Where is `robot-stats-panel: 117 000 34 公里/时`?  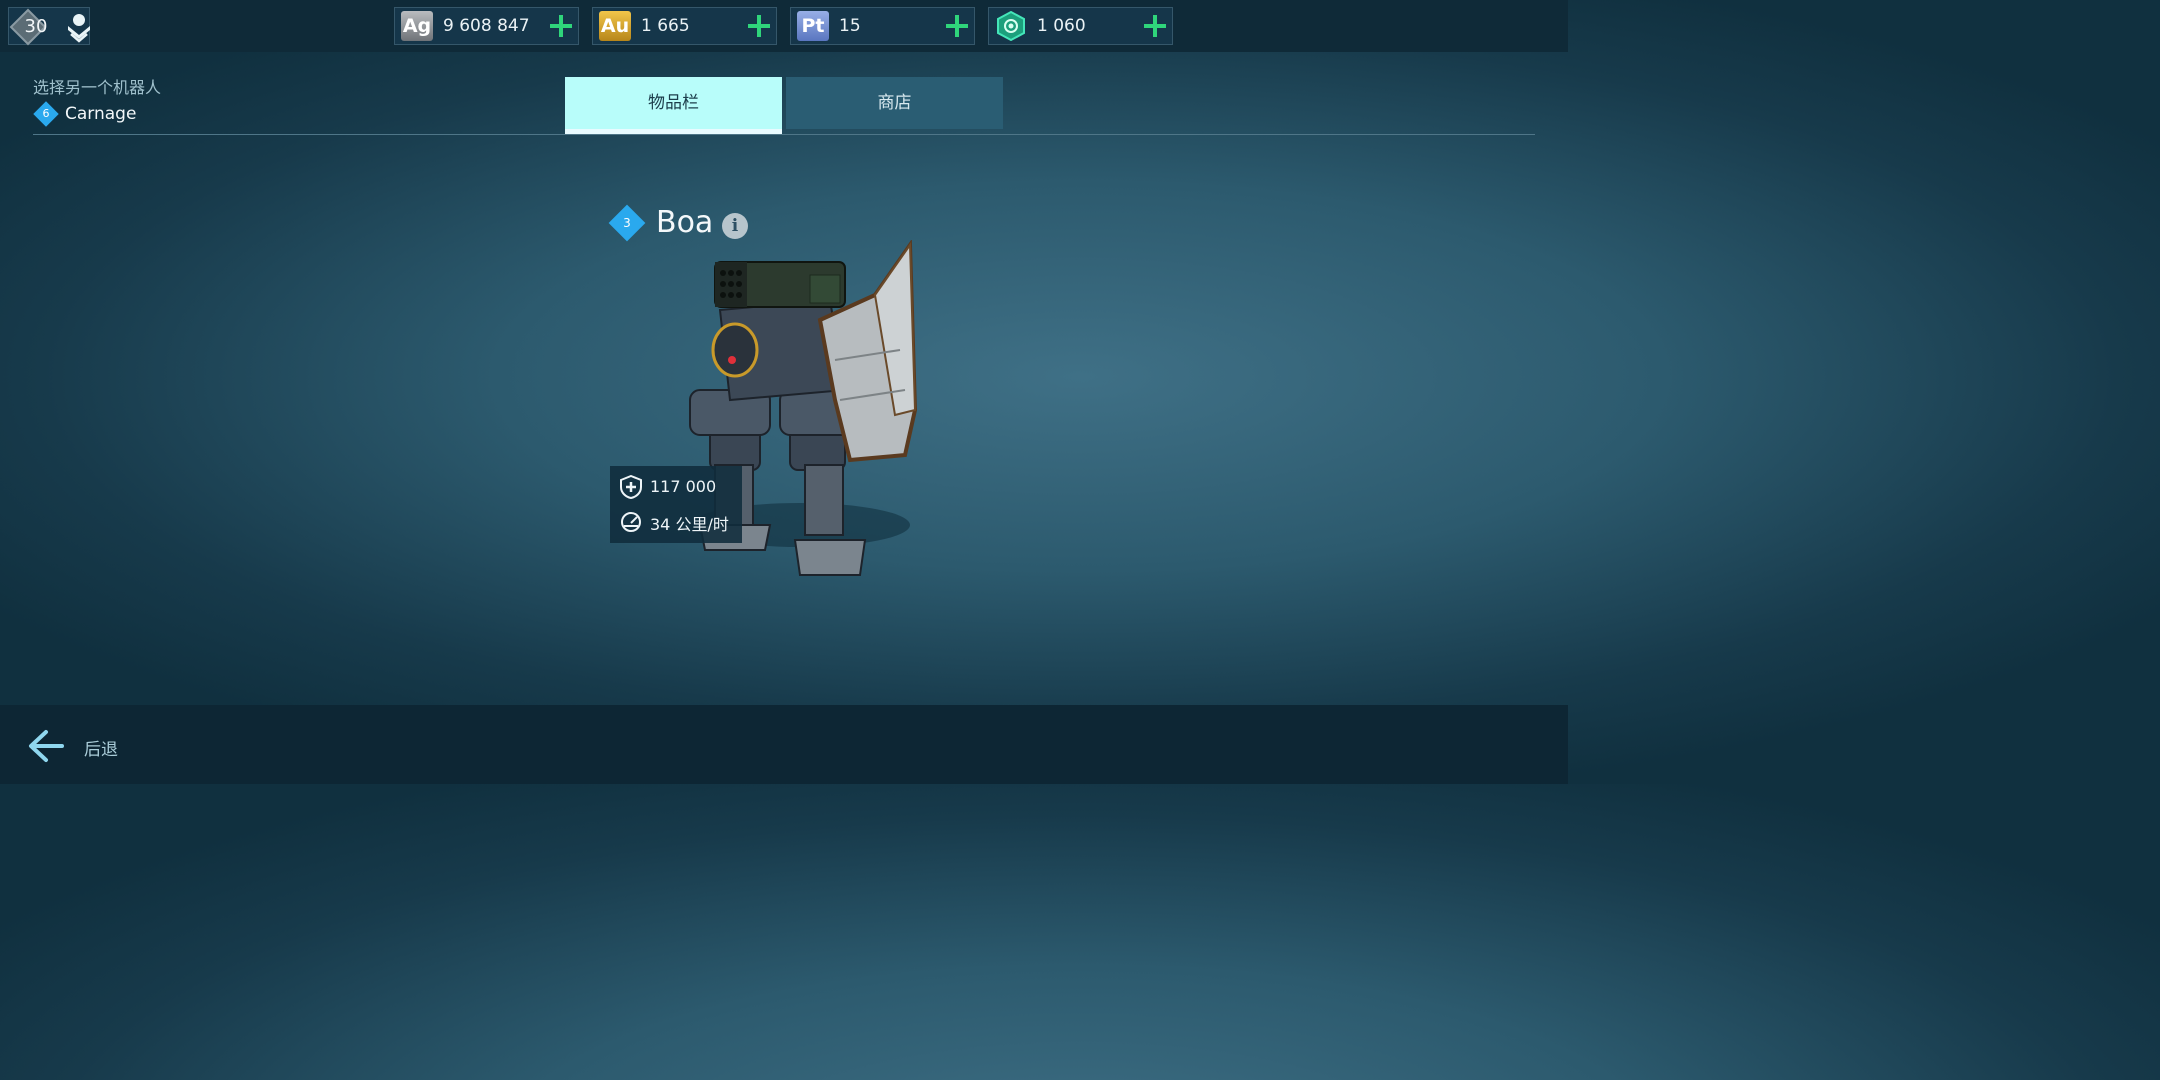
robot-stats-panel: 117 000 34 公里/时 is located at coordinates (676, 504).